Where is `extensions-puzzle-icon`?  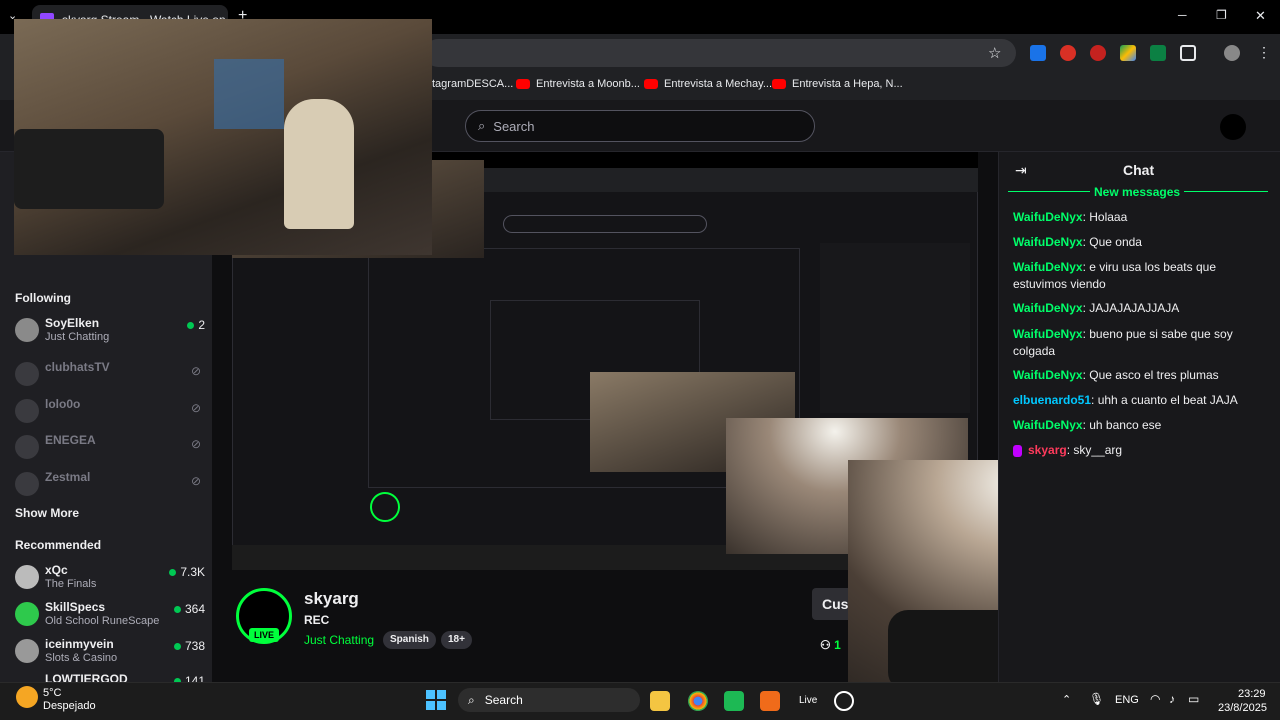 extensions-puzzle-icon is located at coordinates (1188, 53).